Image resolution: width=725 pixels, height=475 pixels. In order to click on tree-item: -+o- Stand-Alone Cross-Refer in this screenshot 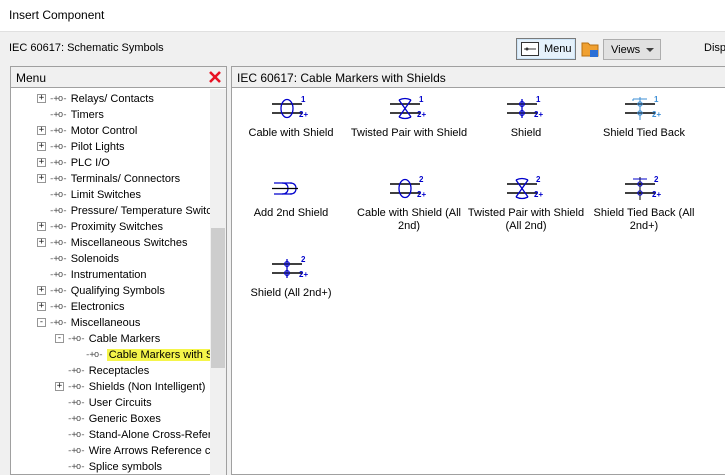, I will do `click(138, 435)`.